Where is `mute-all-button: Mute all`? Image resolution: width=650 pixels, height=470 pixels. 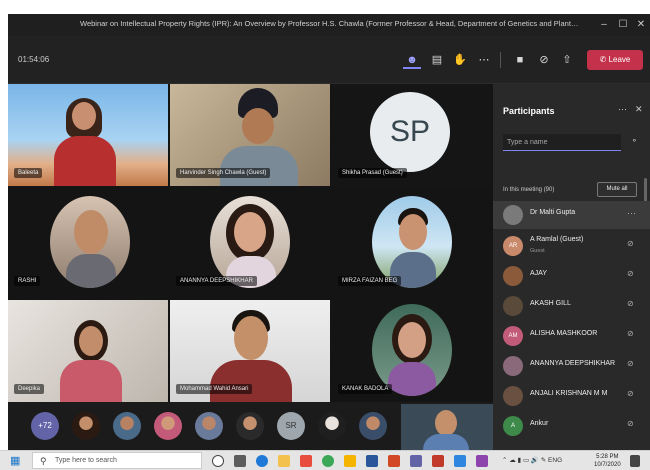 mute-all-button: Mute all is located at coordinates (617, 189).